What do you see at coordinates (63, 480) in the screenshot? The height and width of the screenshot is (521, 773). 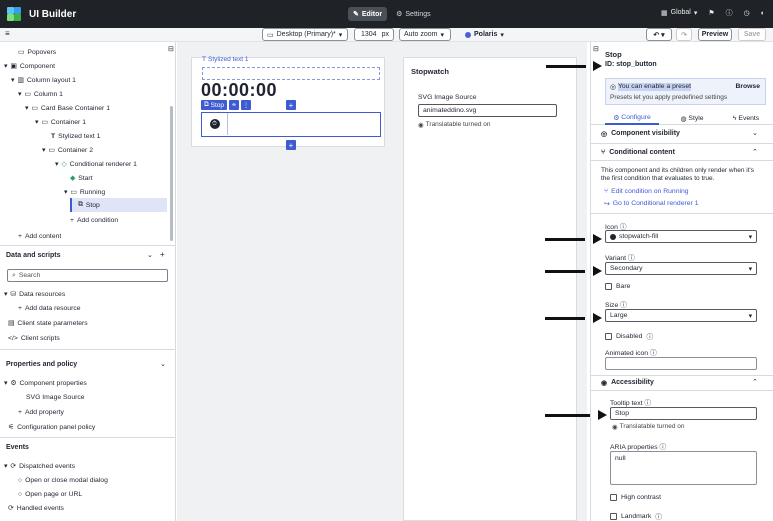 I see `tree-item-open-close-modal: ○ Open or close modal dialog` at bounding box center [63, 480].